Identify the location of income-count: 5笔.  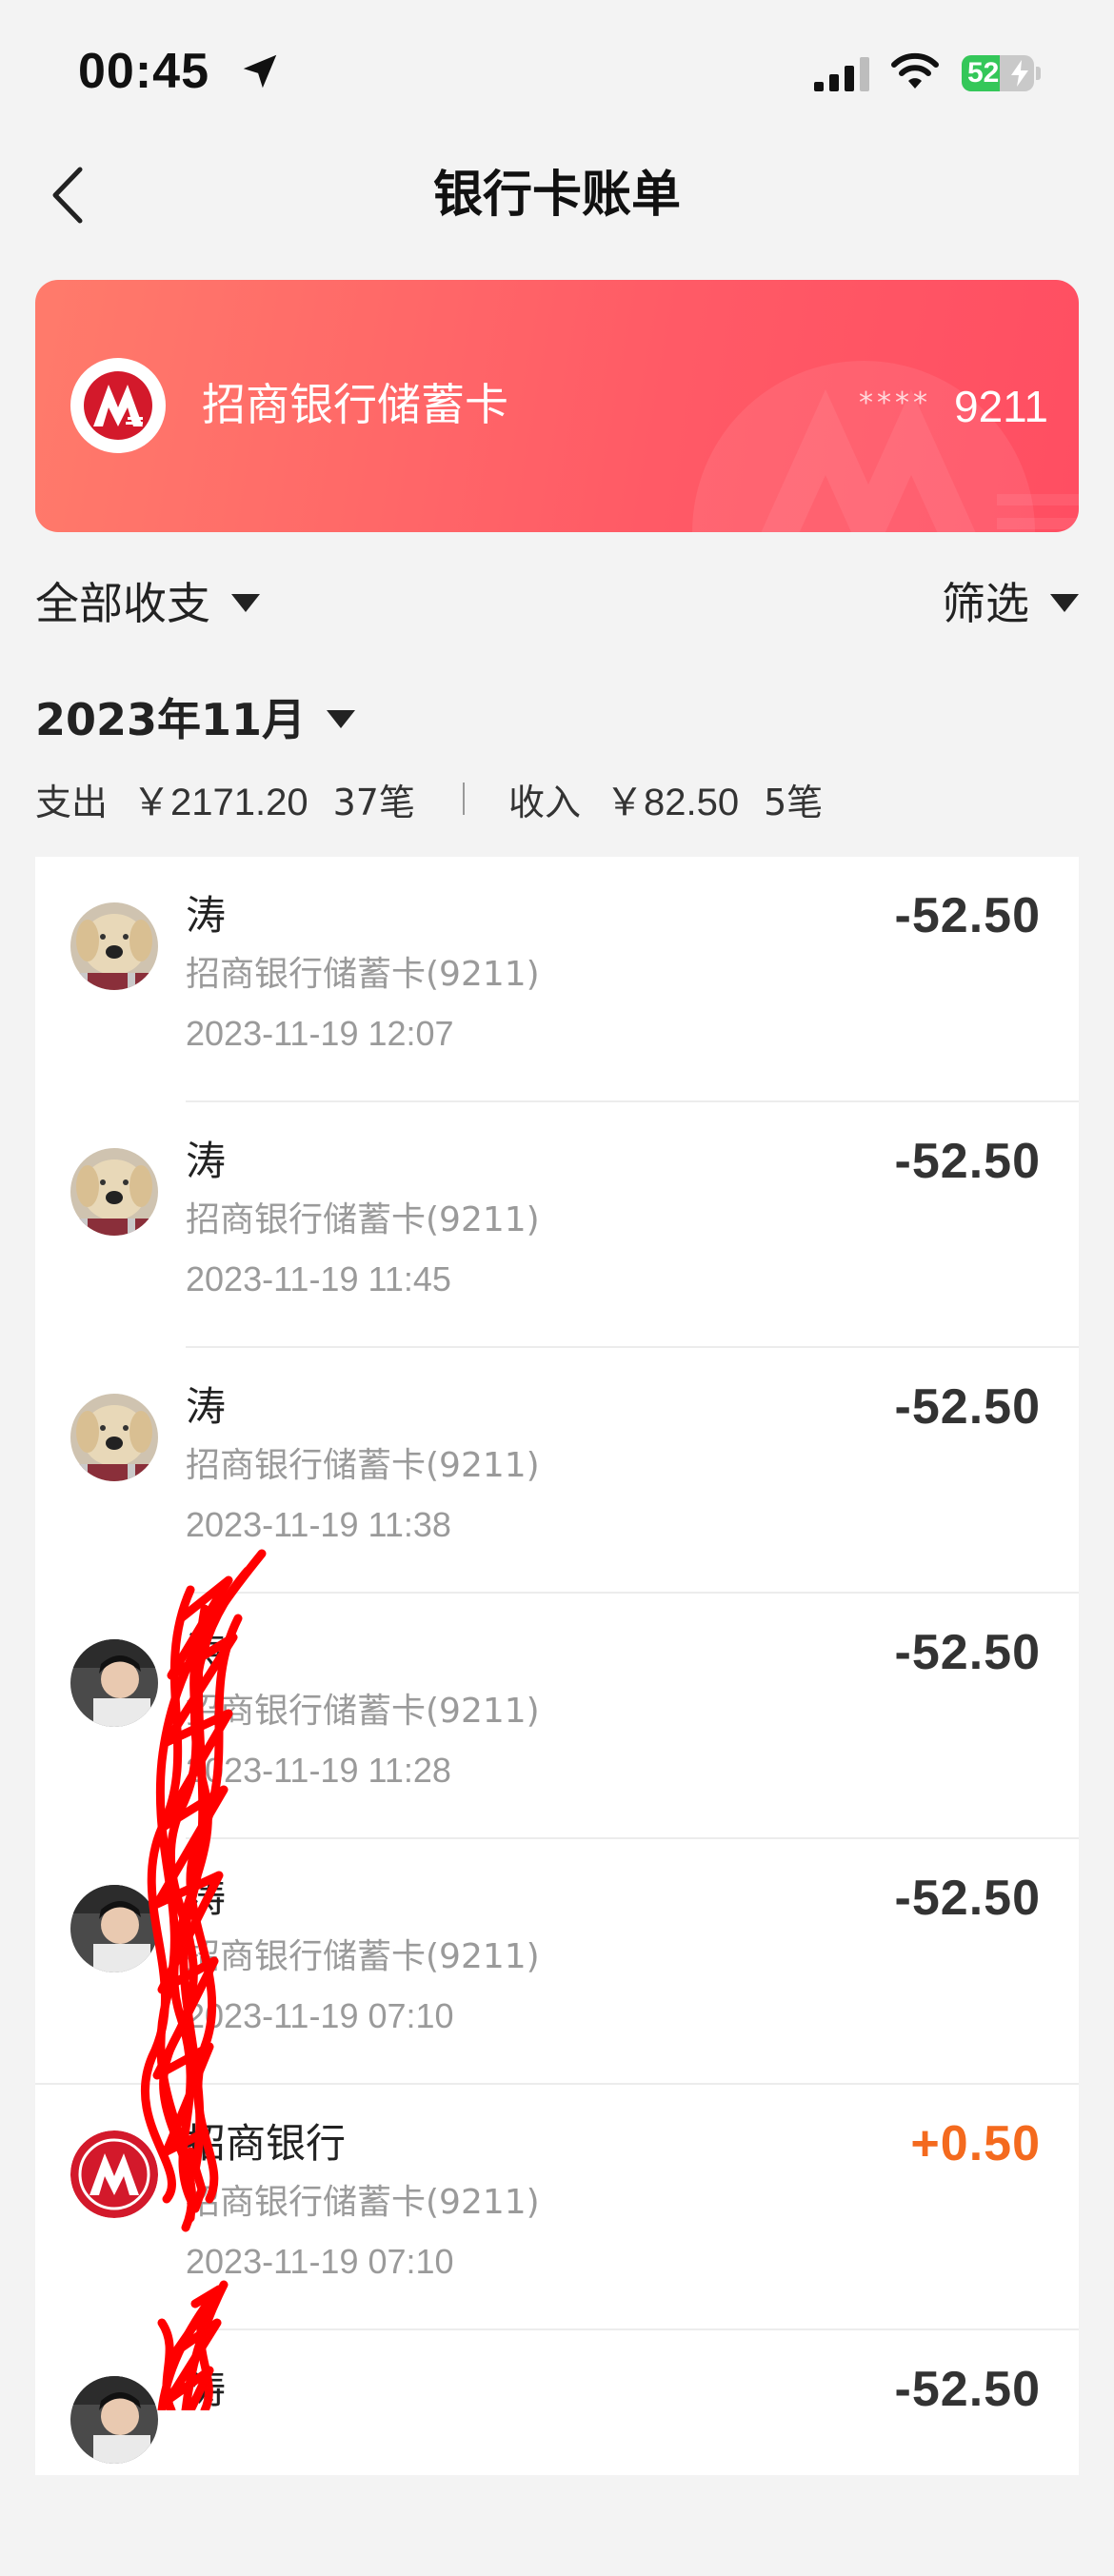
(794, 802).